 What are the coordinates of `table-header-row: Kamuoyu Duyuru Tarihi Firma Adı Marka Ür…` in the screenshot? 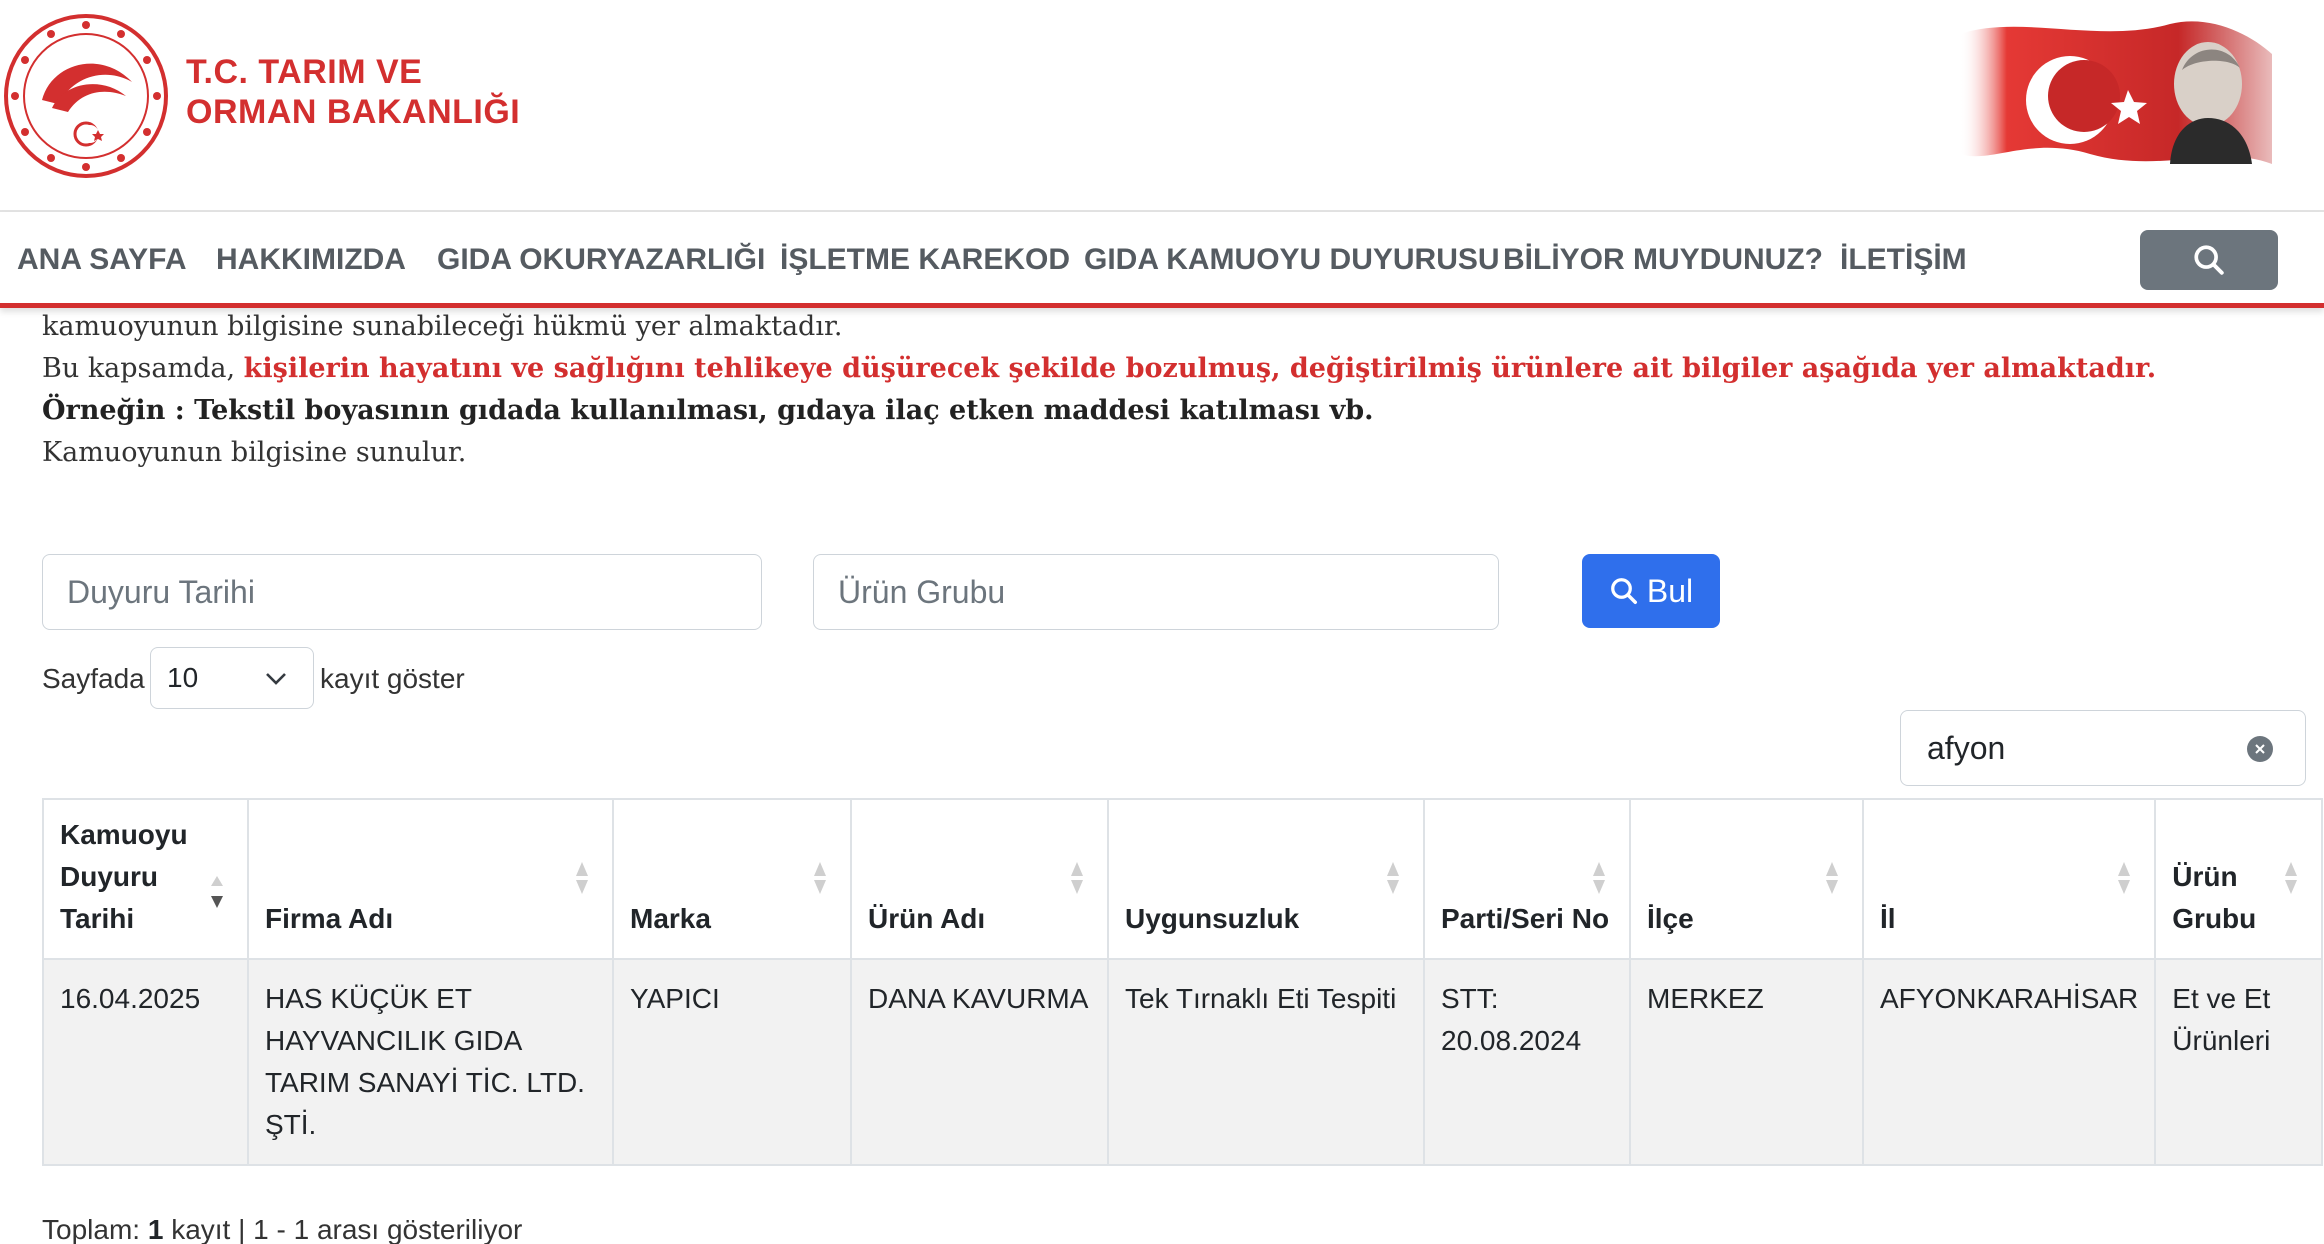 It's located at (1183, 879).